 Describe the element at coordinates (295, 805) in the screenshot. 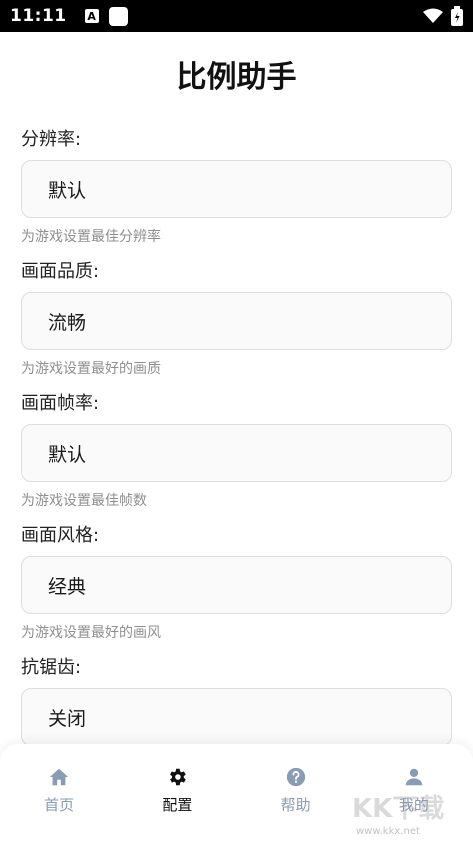

I see `nav-help-label: 帮助` at that location.